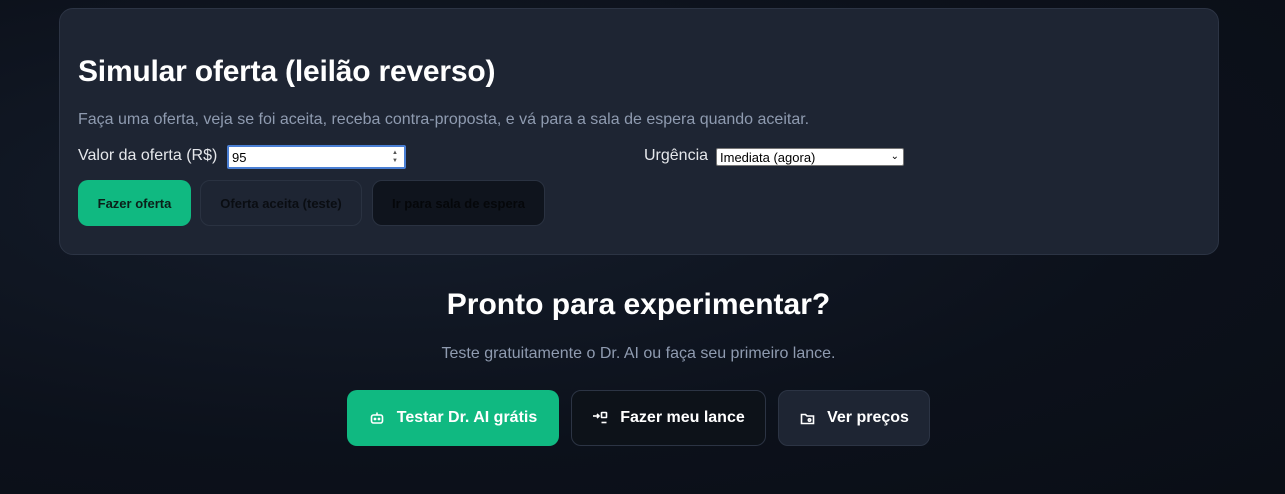 The image size is (1285, 494). I want to click on folder-icon, so click(807, 418).